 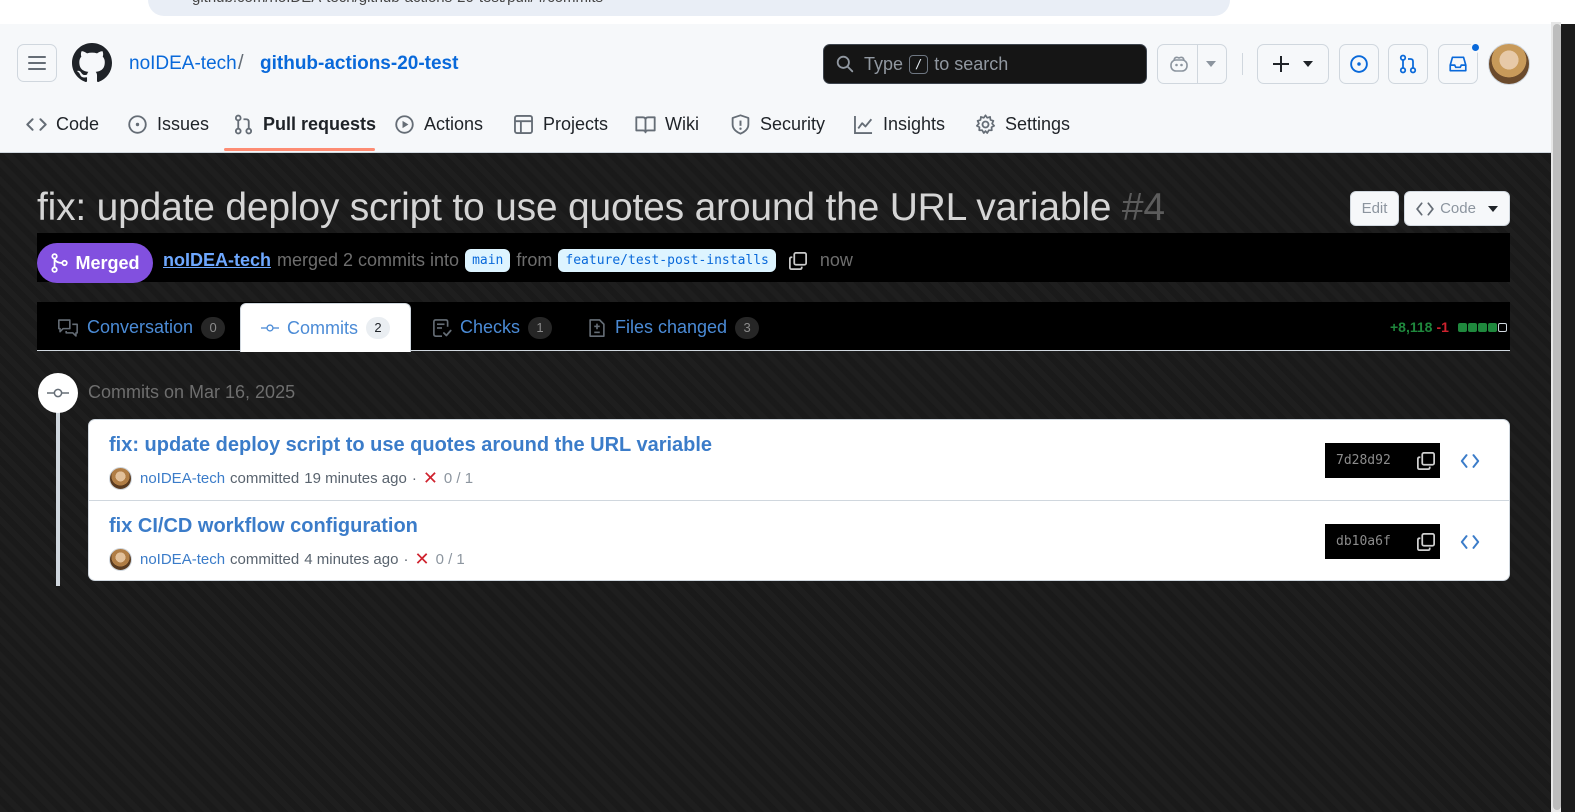 I want to click on repo-nav-label: Code, so click(x=78, y=123).